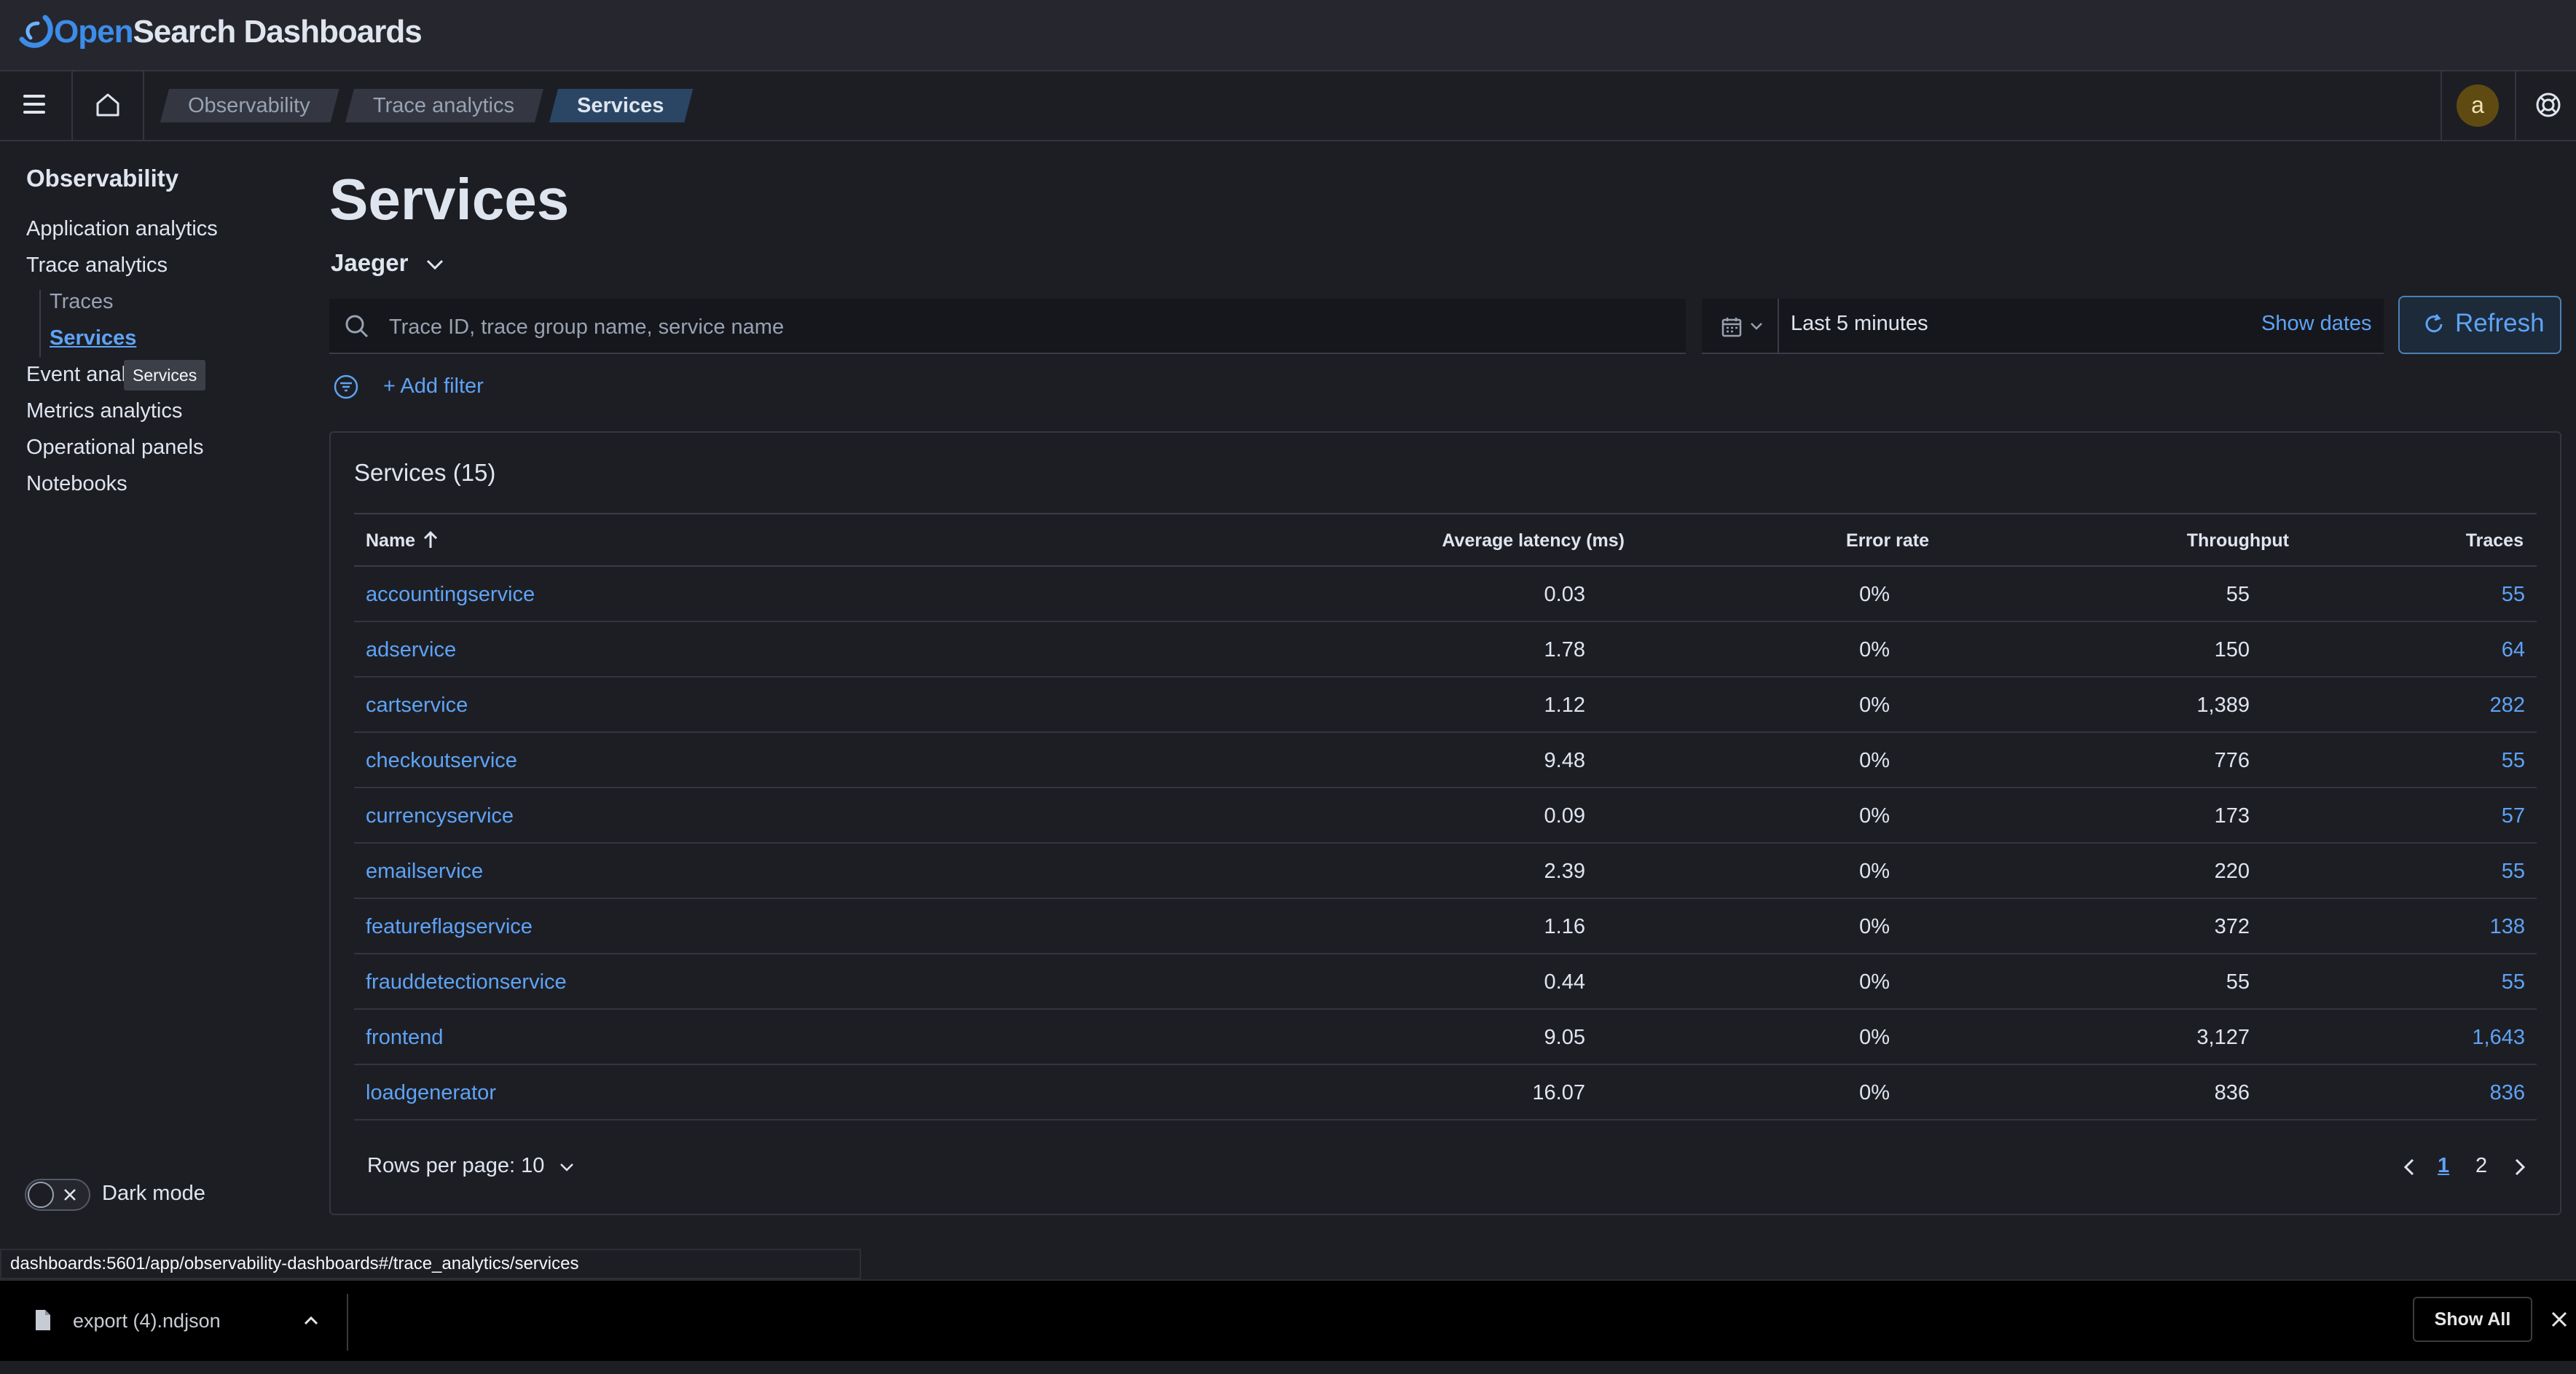 This screenshot has height=1374, width=2576. What do you see at coordinates (370, 262) in the screenshot?
I see `source-label: Jaeger` at bounding box center [370, 262].